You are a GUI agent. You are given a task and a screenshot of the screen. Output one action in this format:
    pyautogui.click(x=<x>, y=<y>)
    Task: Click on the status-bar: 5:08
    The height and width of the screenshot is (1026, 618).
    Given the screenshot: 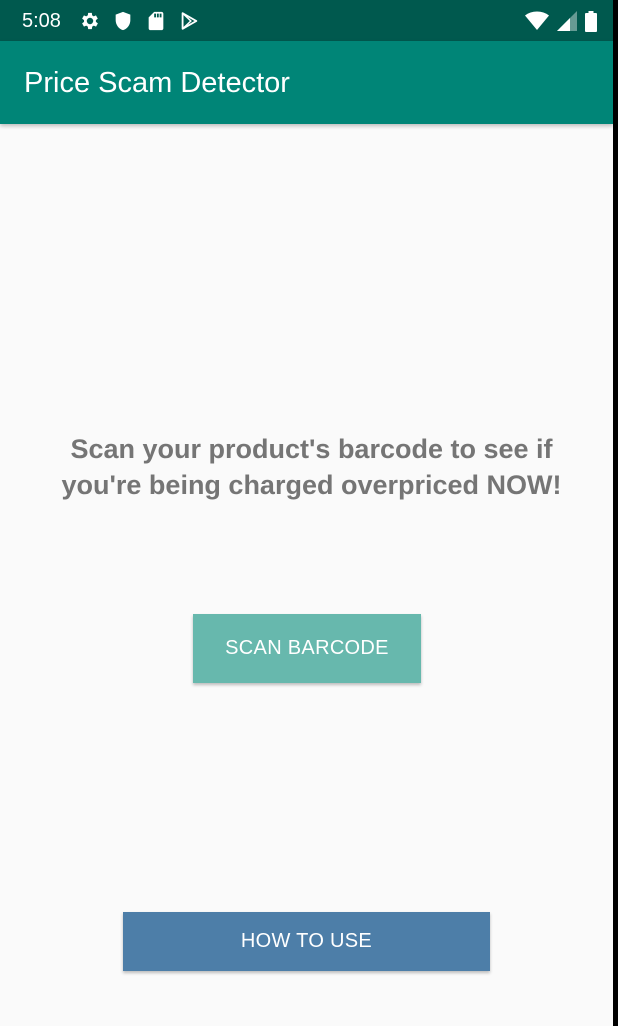 What is the action you would take?
    pyautogui.click(x=306, y=20)
    